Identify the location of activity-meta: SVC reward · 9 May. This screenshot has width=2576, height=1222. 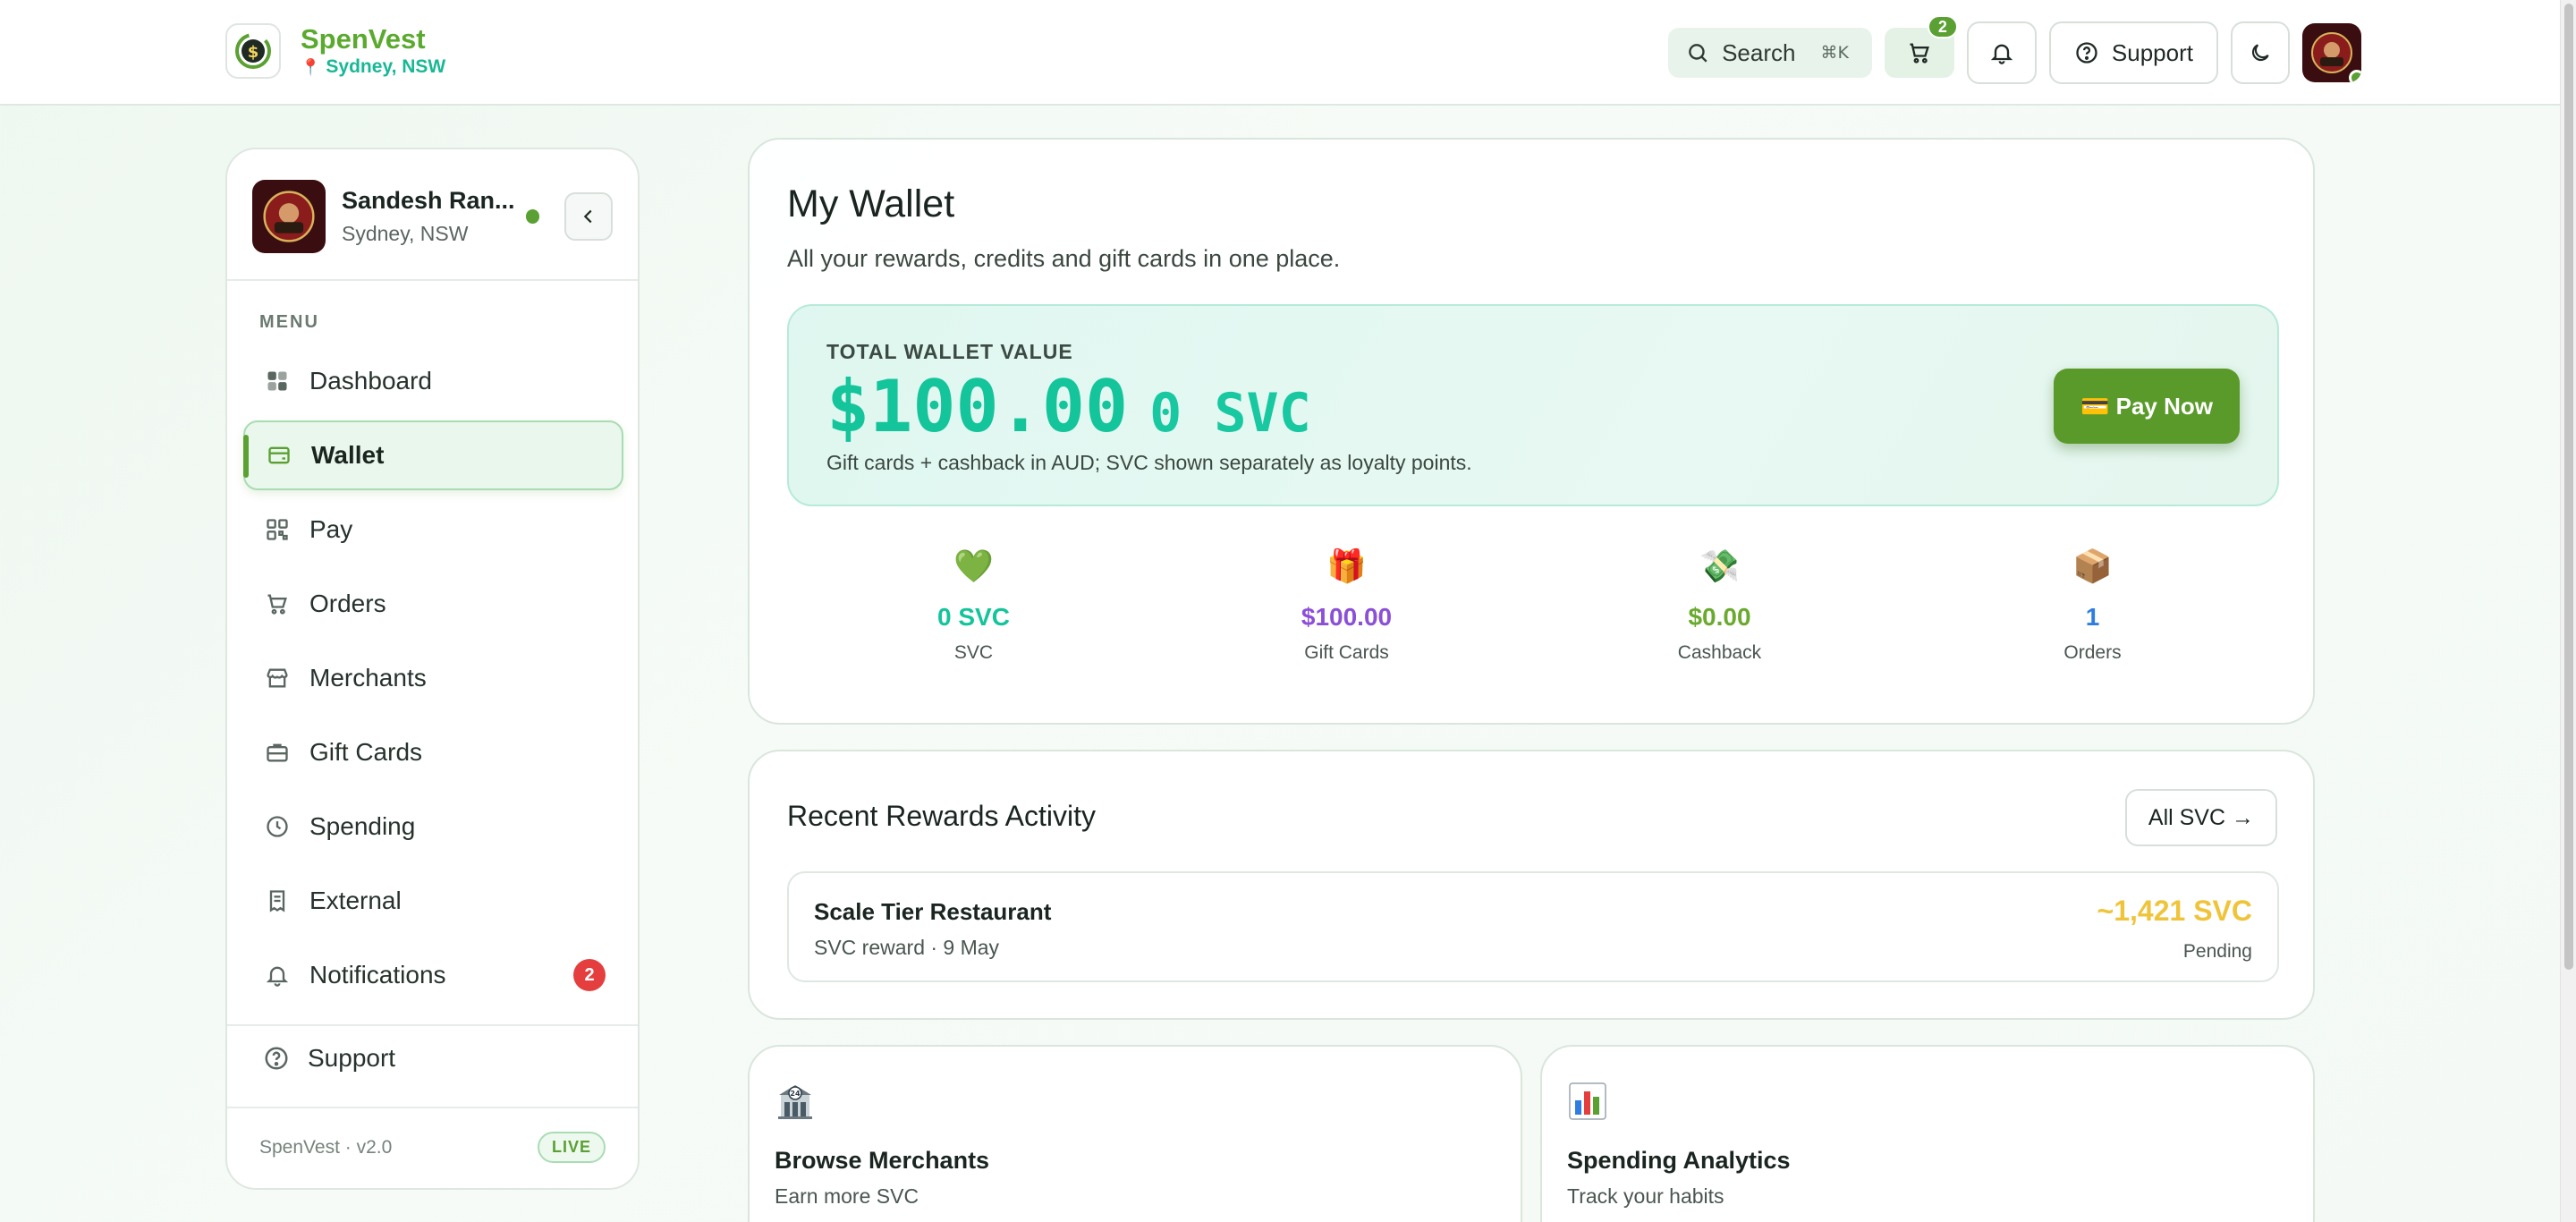
(907, 947).